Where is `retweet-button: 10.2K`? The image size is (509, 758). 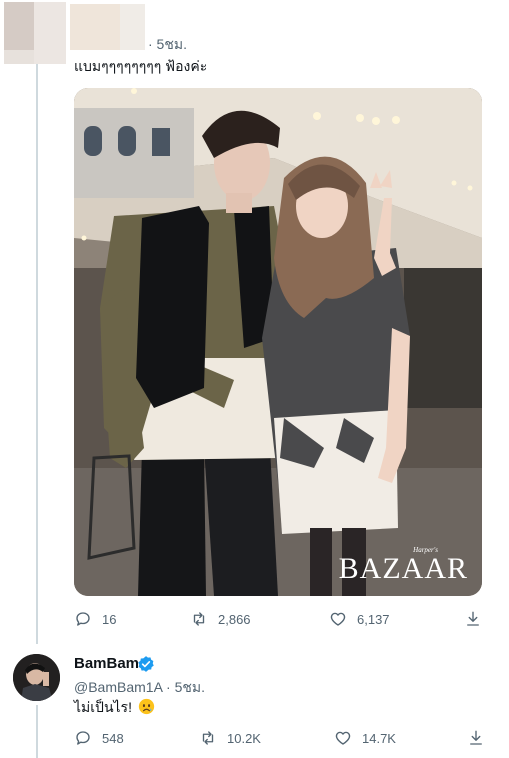
retweet-button: 10.2K is located at coordinates (230, 738).